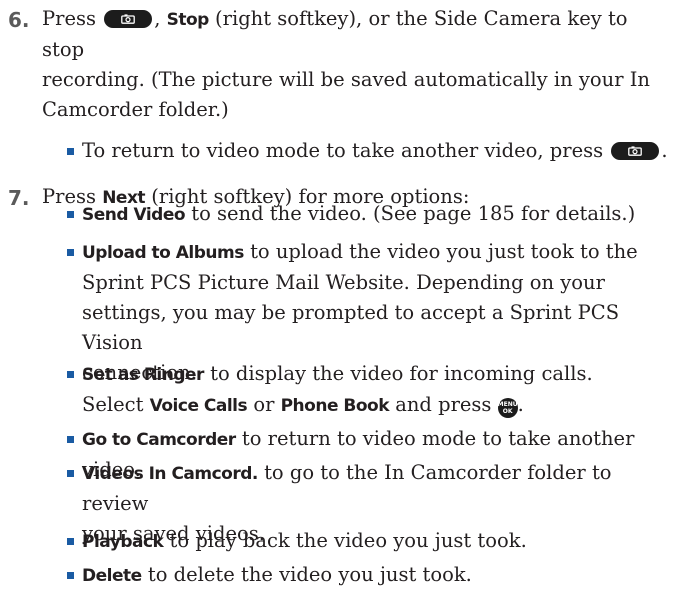  Describe the element at coordinates (19, 198) in the screenshot. I see `step-number: 7.` at that location.